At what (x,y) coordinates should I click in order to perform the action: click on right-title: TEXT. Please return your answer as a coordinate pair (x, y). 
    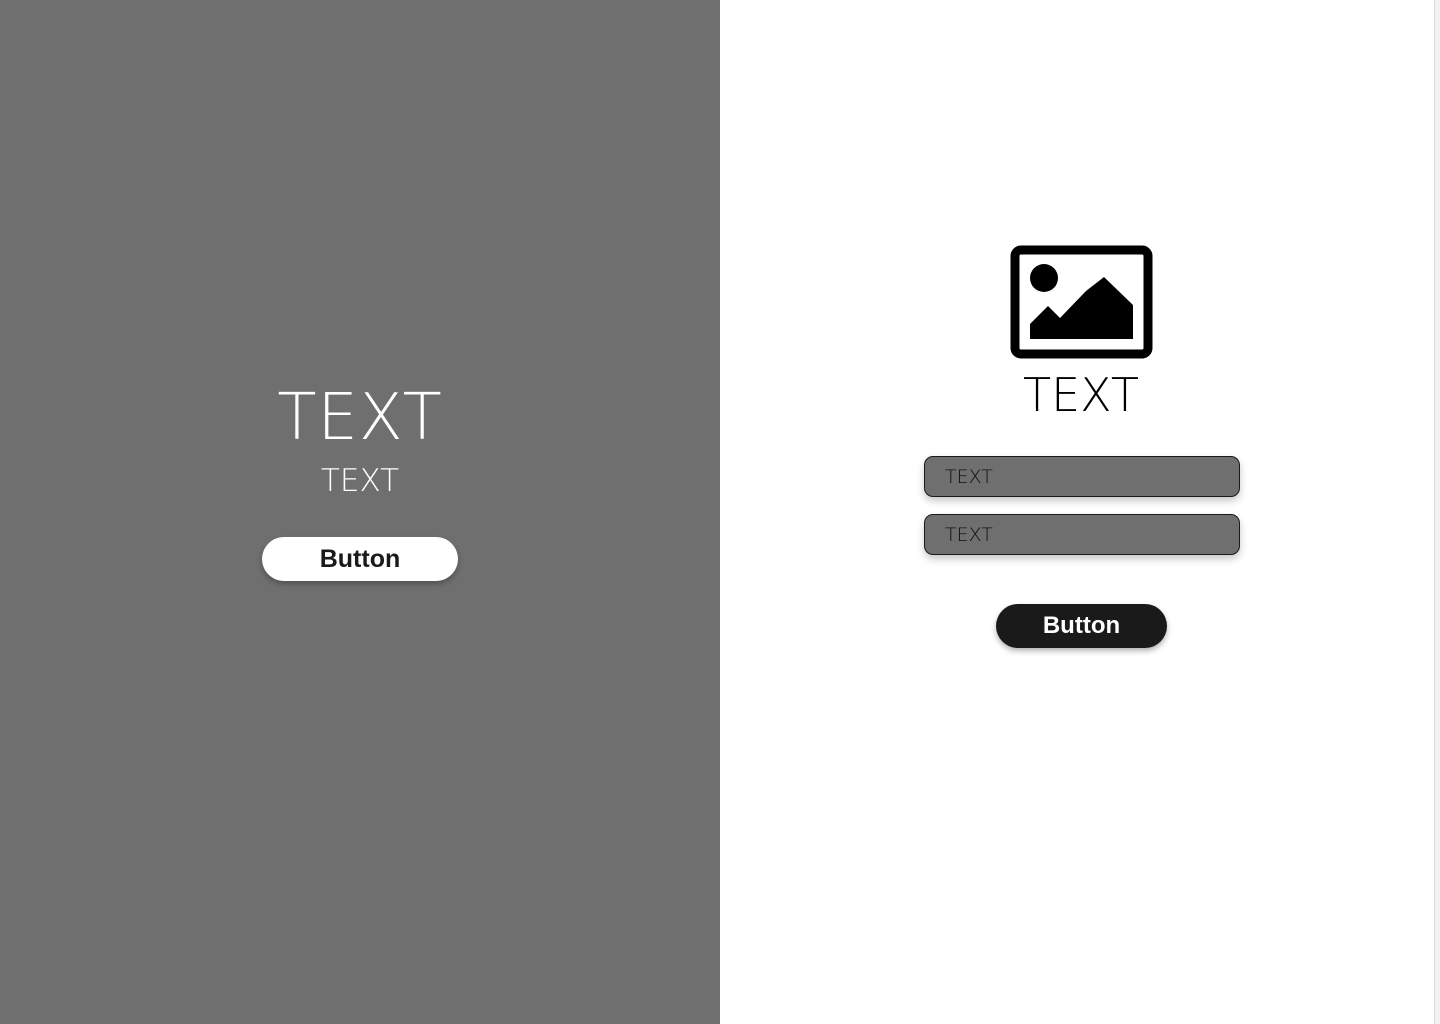
    Looking at the image, I should click on (1081, 395).